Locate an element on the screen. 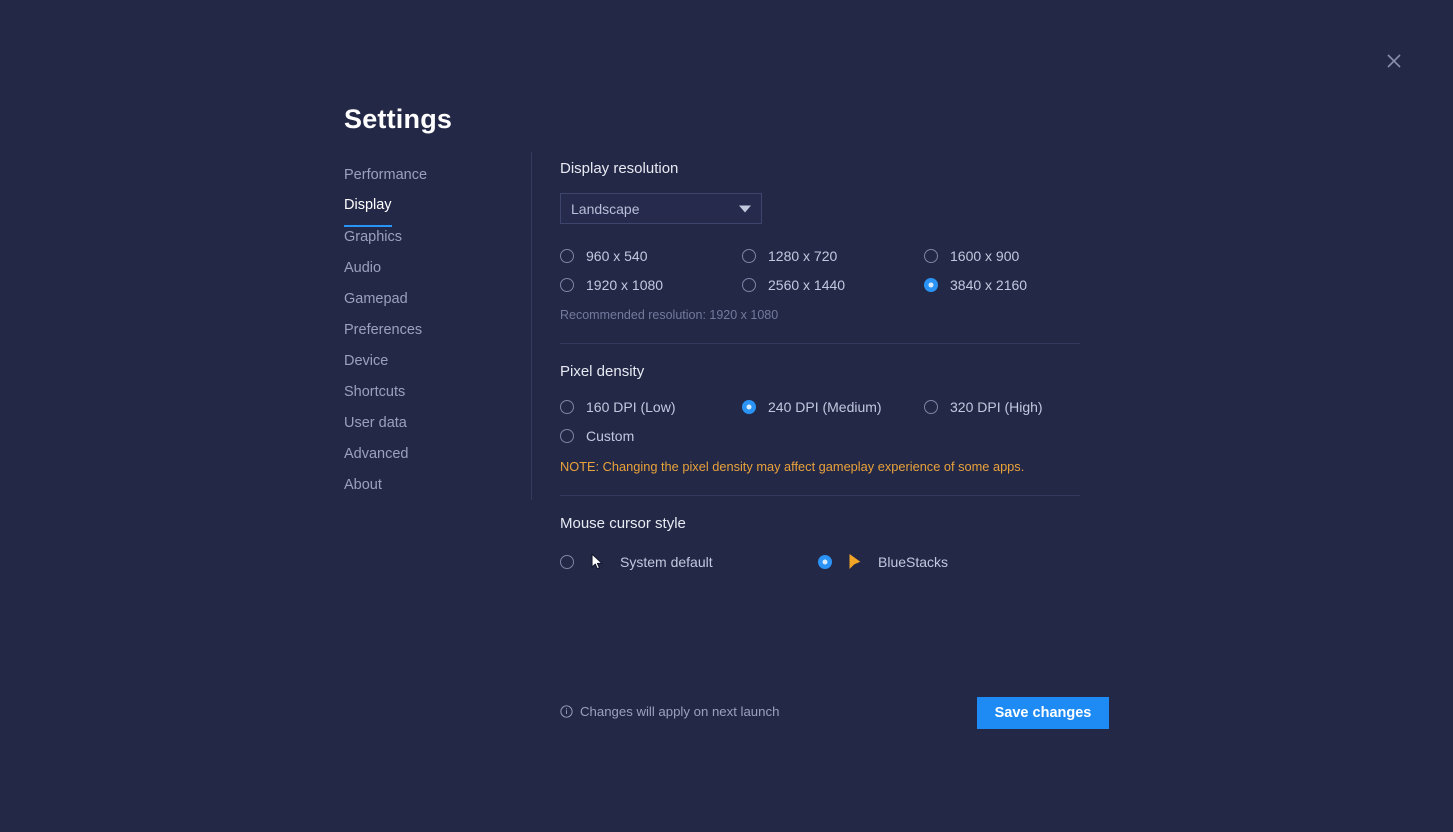 The height and width of the screenshot is (832, 1453). display-resolution-title: Display resolution is located at coordinates (619, 168).